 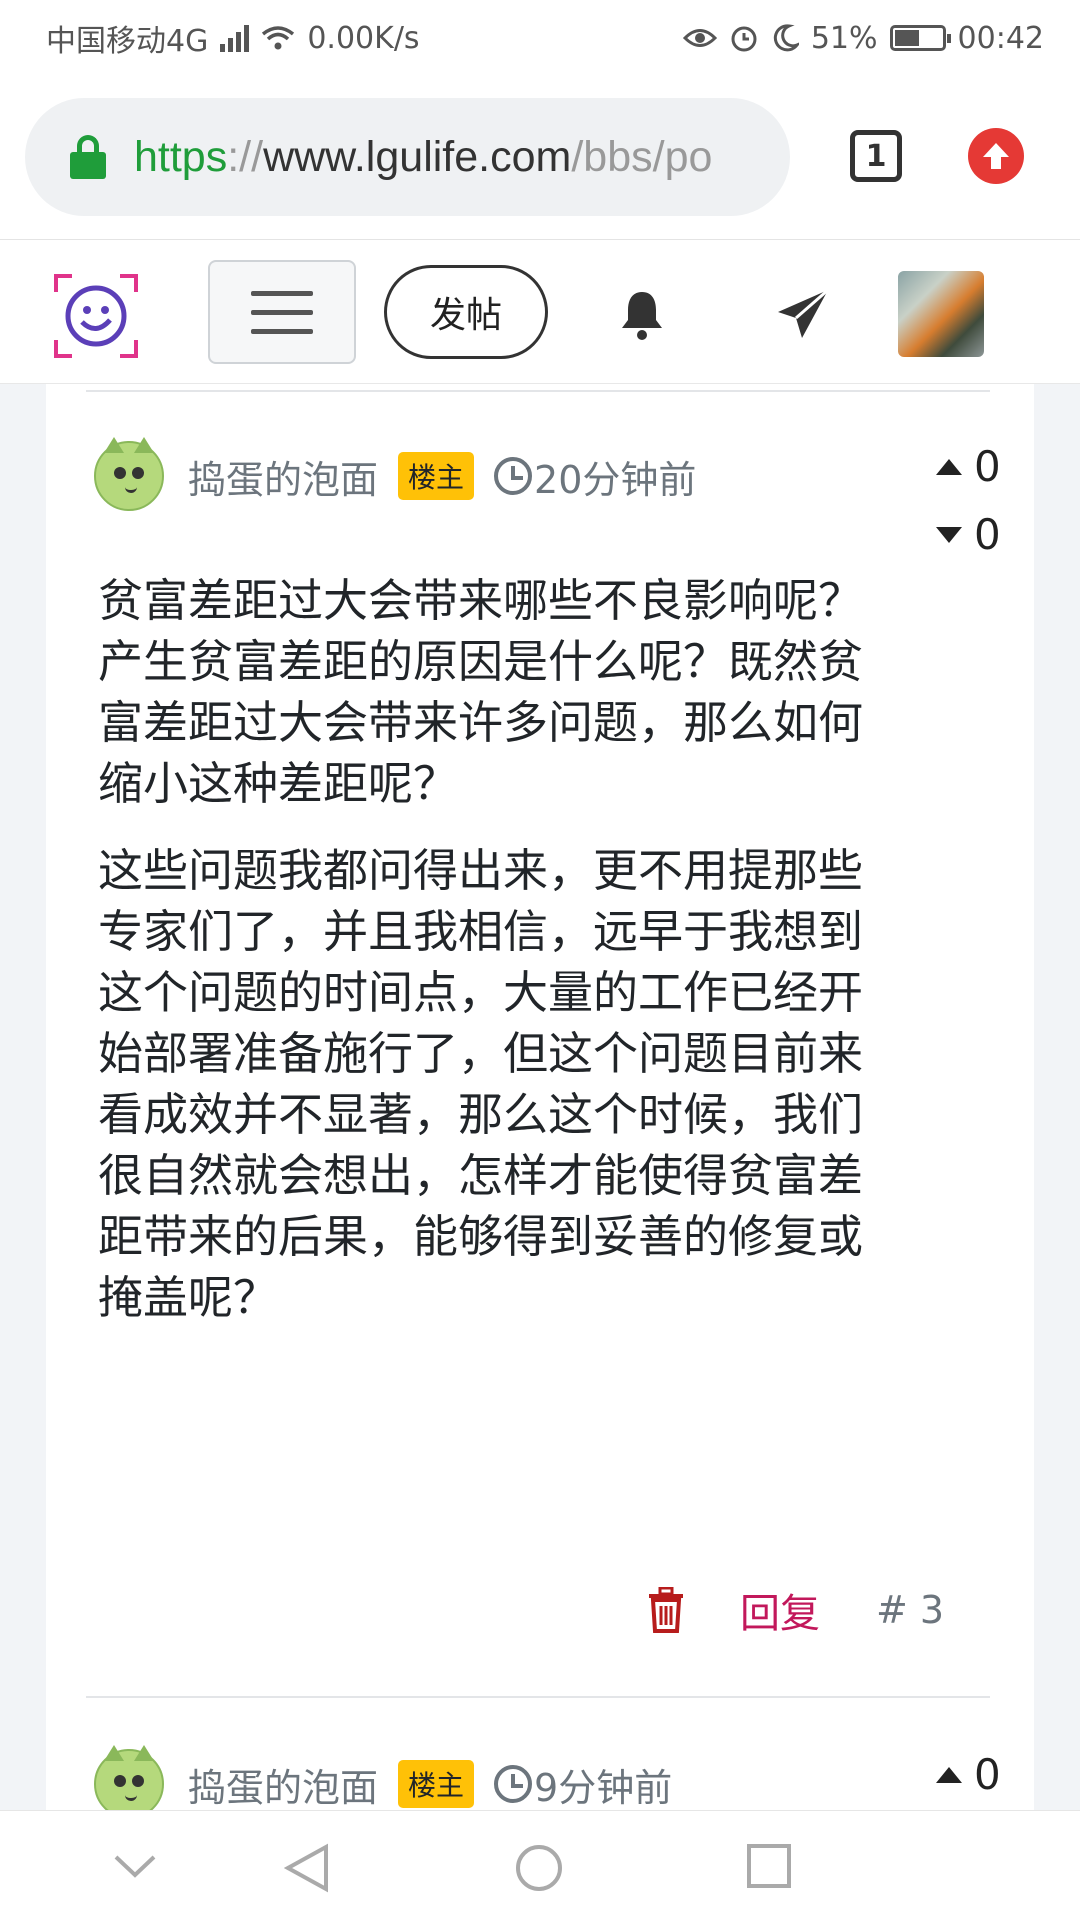 What do you see at coordinates (968, 534) in the screenshot?
I see `downvote-button: 0` at bounding box center [968, 534].